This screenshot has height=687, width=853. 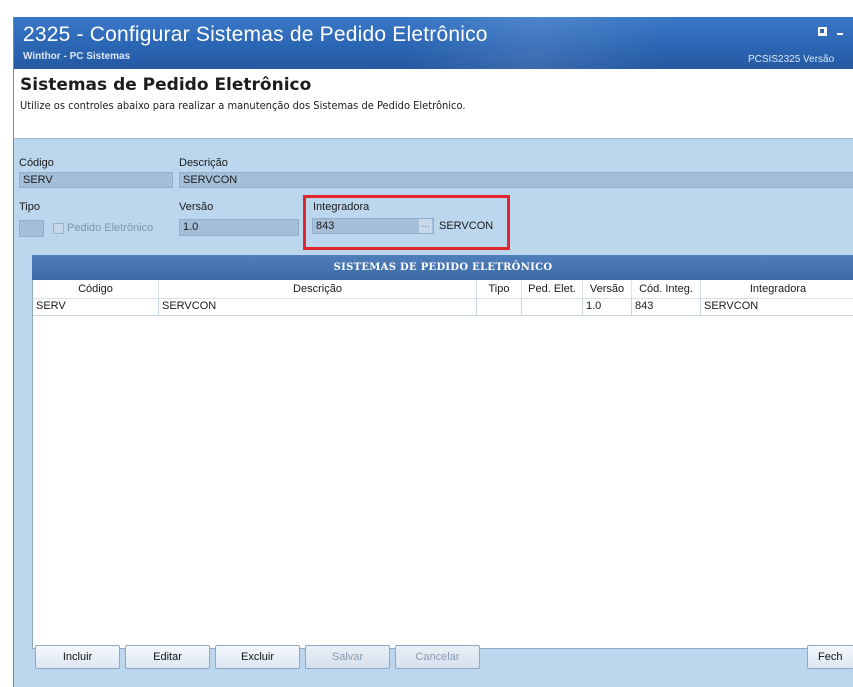 What do you see at coordinates (552, 307) in the screenshot?
I see `cell-ped-elet` at bounding box center [552, 307].